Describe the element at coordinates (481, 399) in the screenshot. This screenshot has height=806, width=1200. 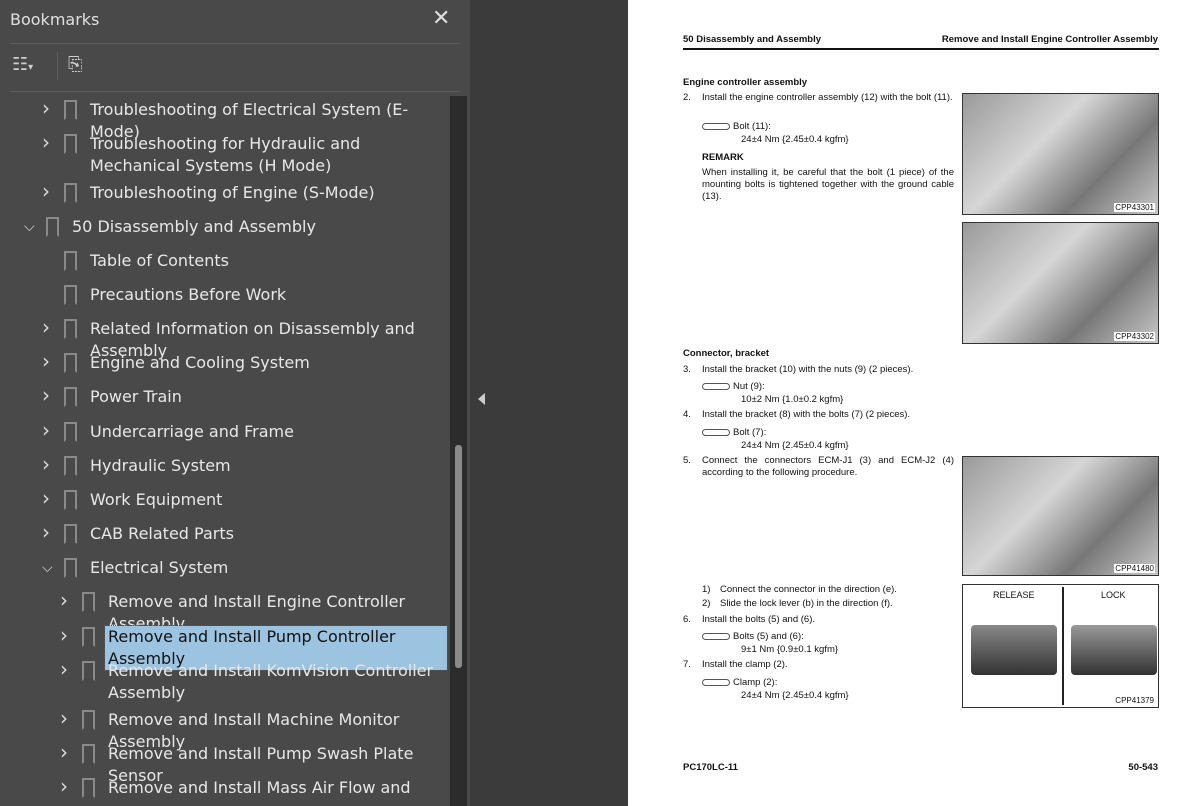
I see `collapse-panel-arrow-icon` at that location.